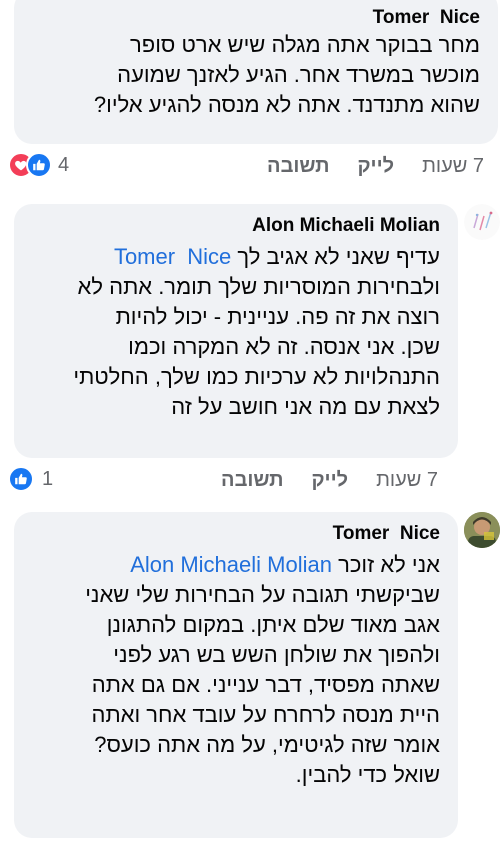  I want to click on comment-line: שהוא מתנדנד. אתה לא מנסה להגיע אליו?, so click(286, 104).